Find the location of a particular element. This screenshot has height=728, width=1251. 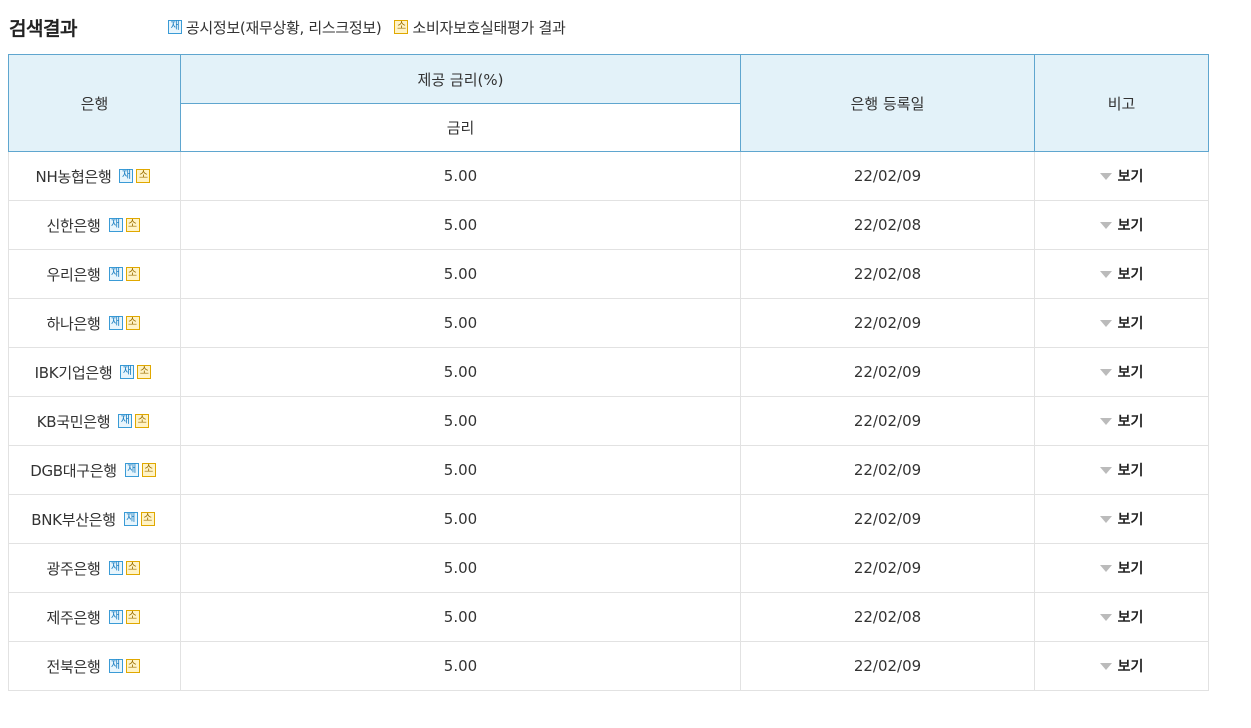

legend: 재 공시정보(재무상황, 리스크정보) 소 소비자보호실태평가 결과 is located at coordinates (373, 27).